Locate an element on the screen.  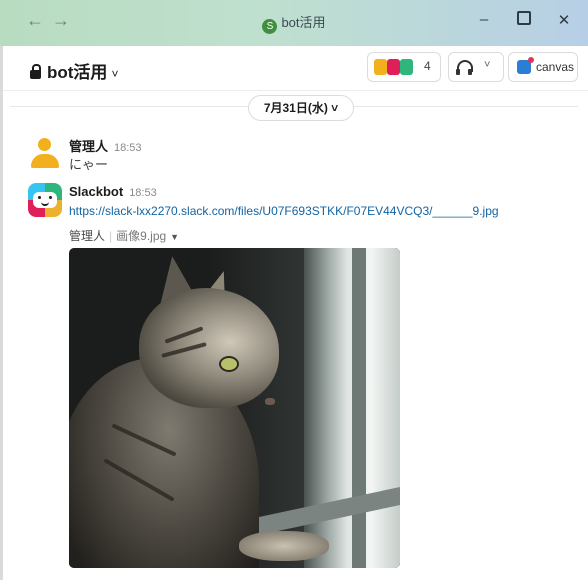
minimize-icon: – is located at coordinates (484, 19).